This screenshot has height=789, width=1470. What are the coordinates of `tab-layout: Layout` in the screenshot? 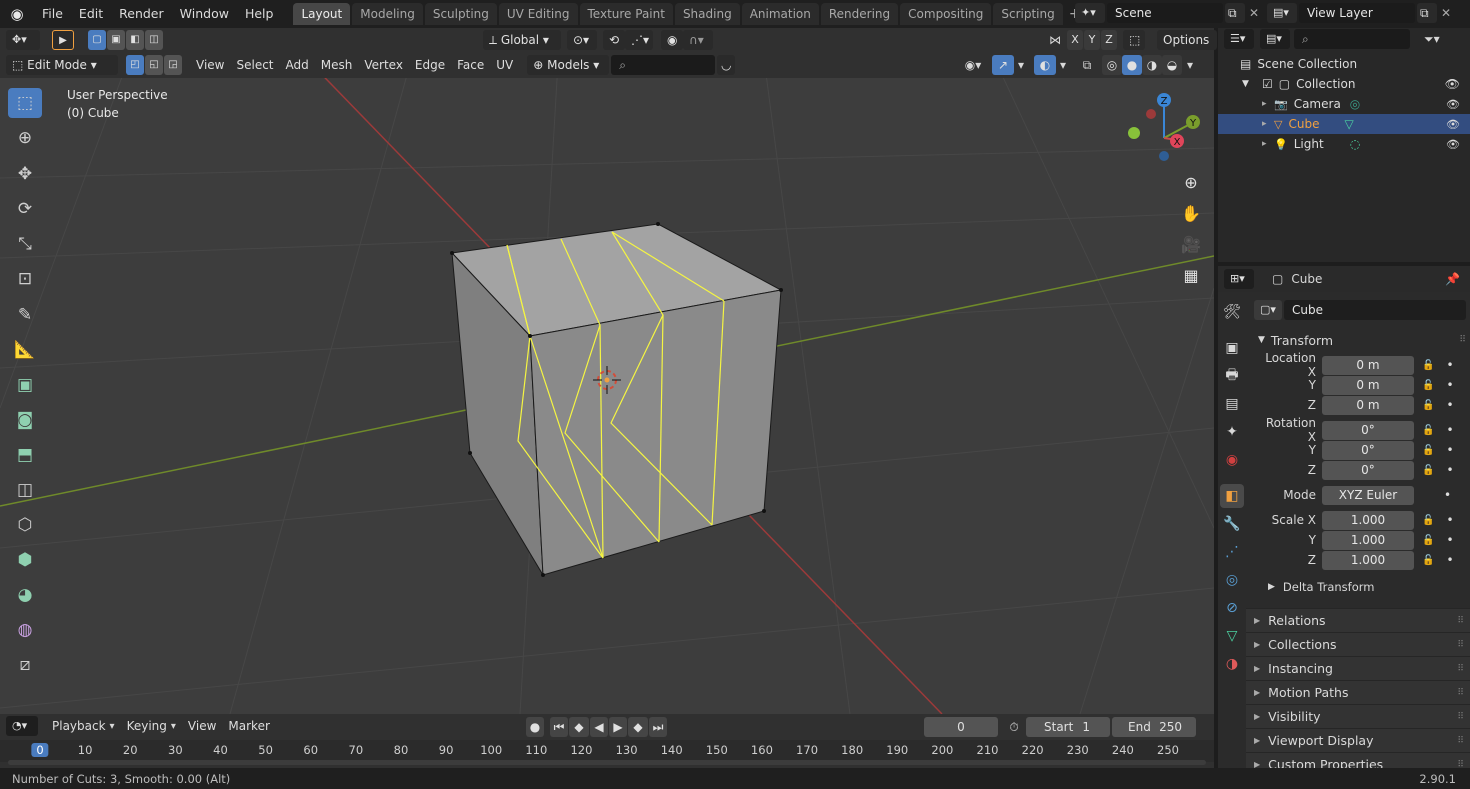 It's located at (322, 14).